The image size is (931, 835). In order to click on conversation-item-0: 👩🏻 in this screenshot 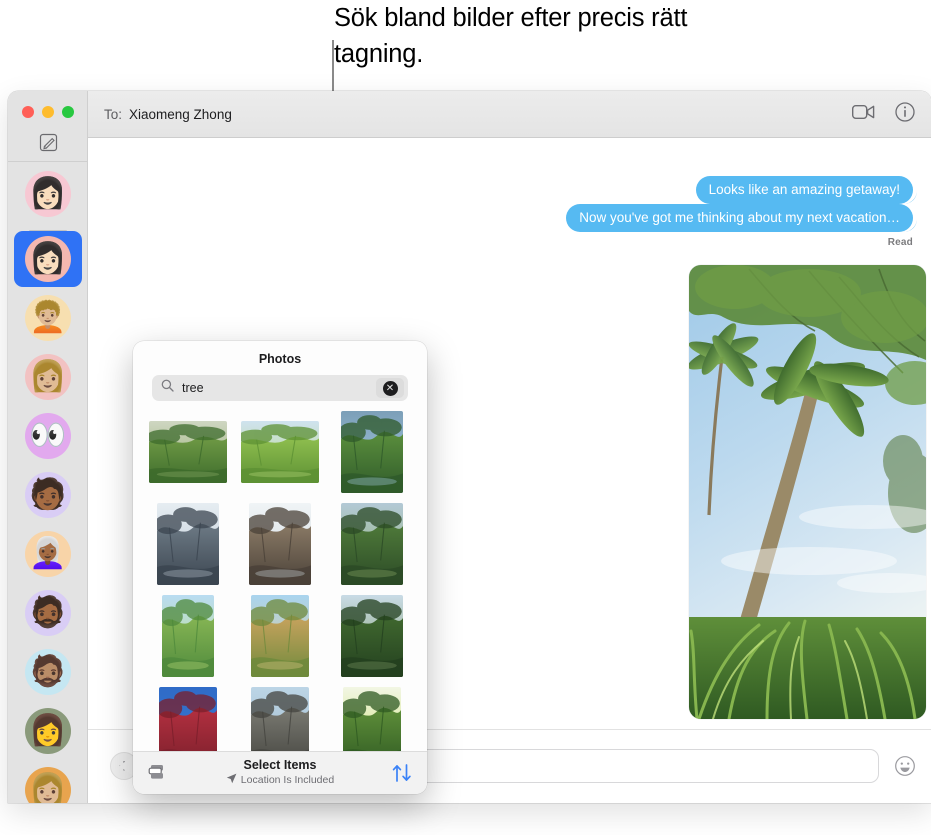, I will do `click(48, 194)`.